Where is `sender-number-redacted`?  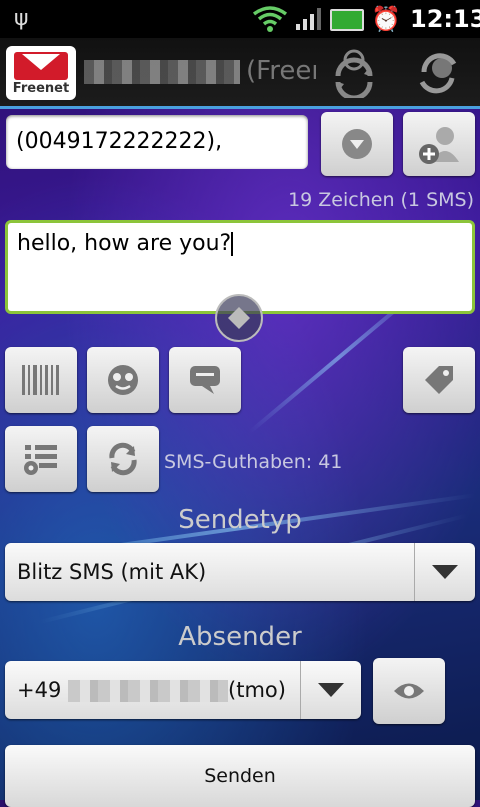 sender-number-redacted is located at coordinates (148, 691).